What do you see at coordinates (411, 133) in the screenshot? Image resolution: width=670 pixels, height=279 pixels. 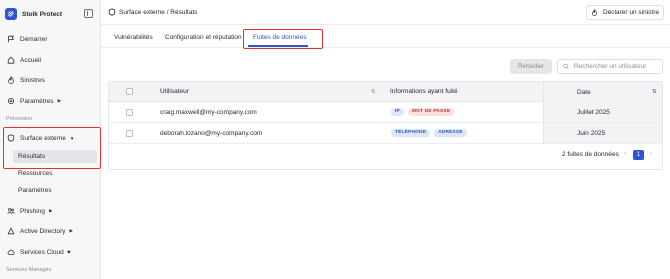 I see `tag-badge: TÉLÉPHONE` at bounding box center [411, 133].